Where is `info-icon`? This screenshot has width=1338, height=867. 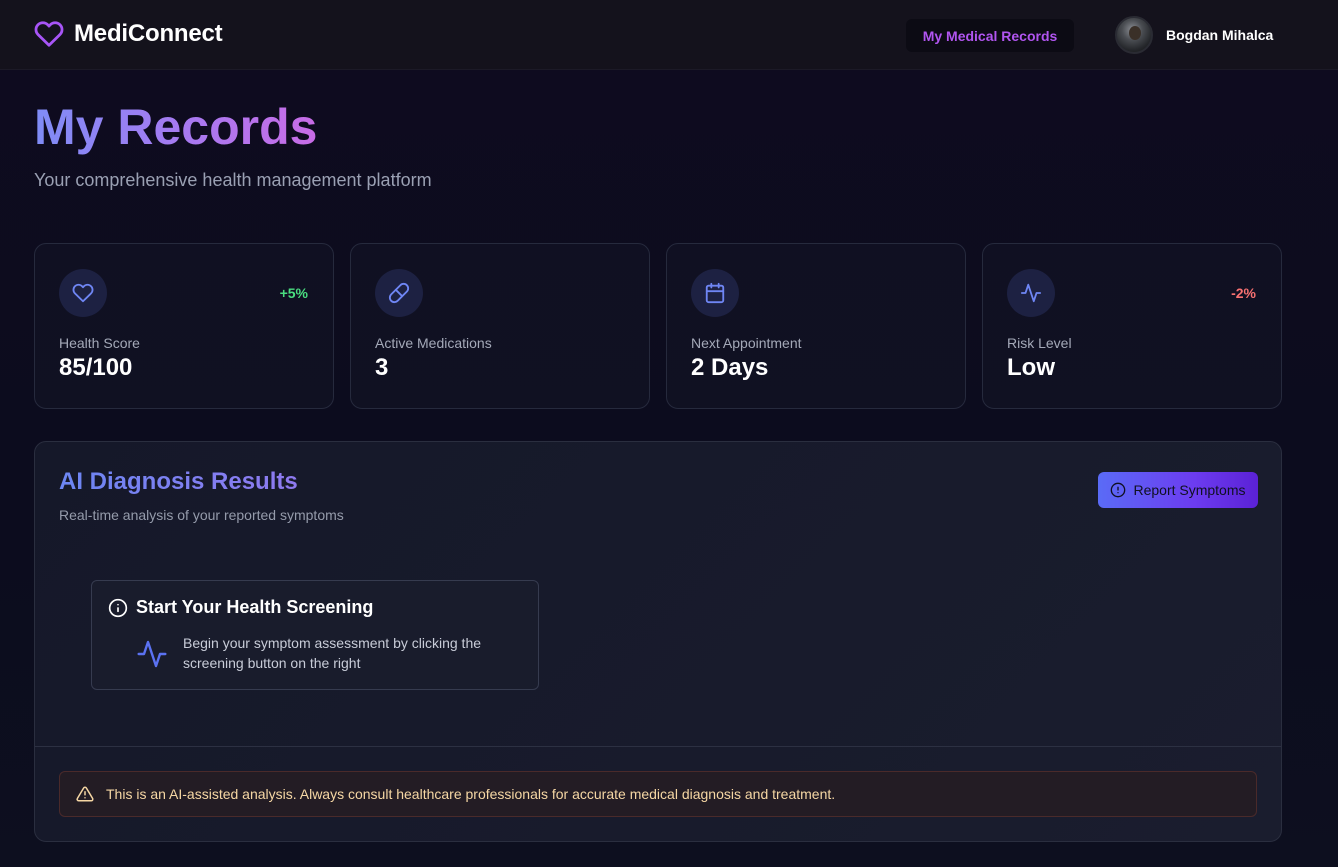 info-icon is located at coordinates (118, 607).